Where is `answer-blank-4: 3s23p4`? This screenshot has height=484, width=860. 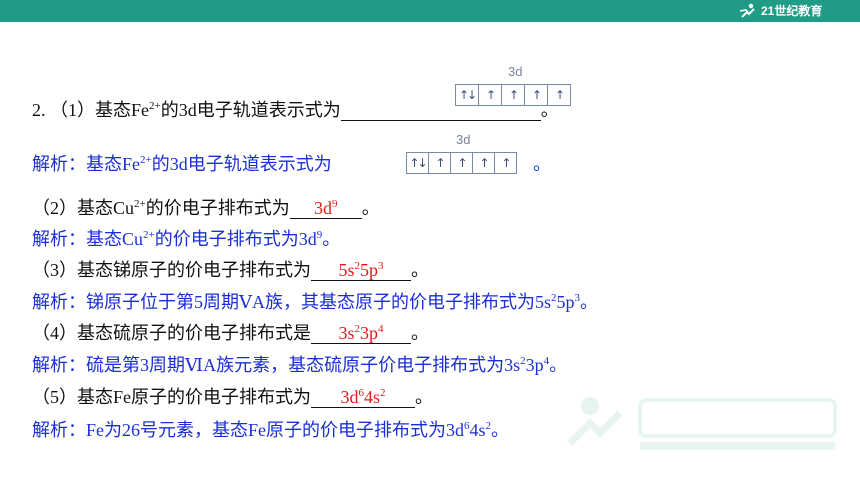 answer-blank-4: 3s23p4 is located at coordinates (361, 333).